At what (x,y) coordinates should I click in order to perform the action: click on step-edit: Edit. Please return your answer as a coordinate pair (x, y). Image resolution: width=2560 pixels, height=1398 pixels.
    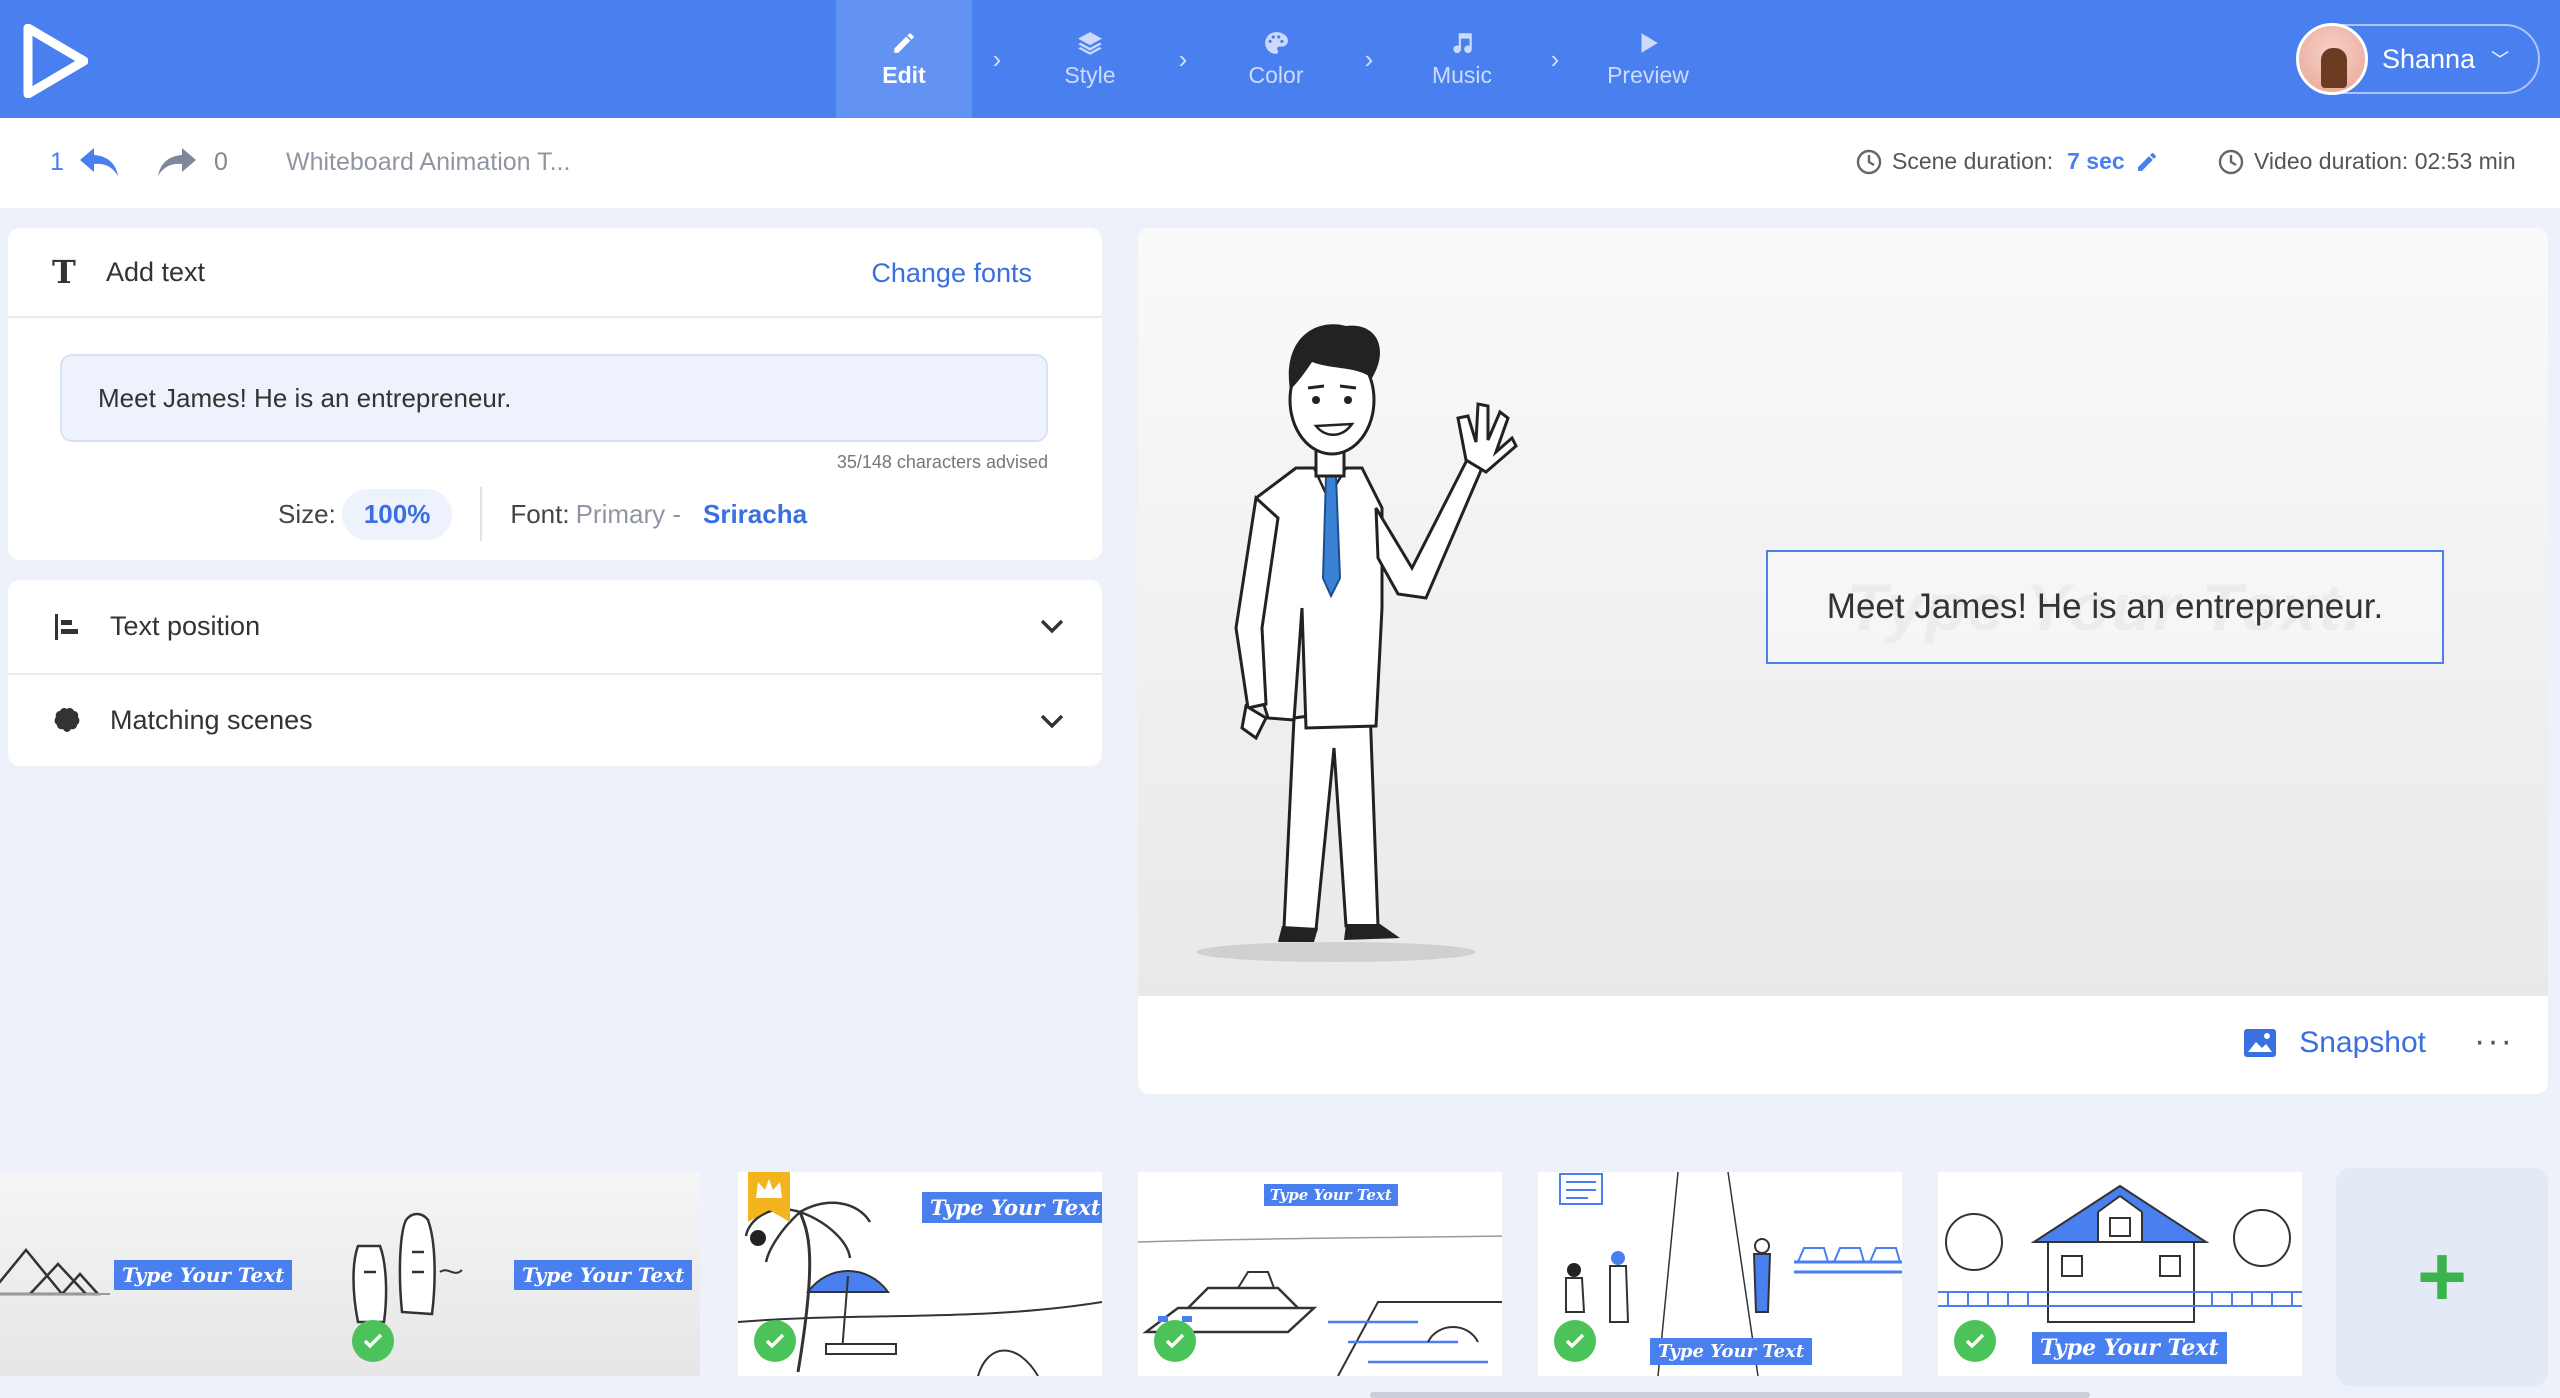
    Looking at the image, I should click on (904, 59).